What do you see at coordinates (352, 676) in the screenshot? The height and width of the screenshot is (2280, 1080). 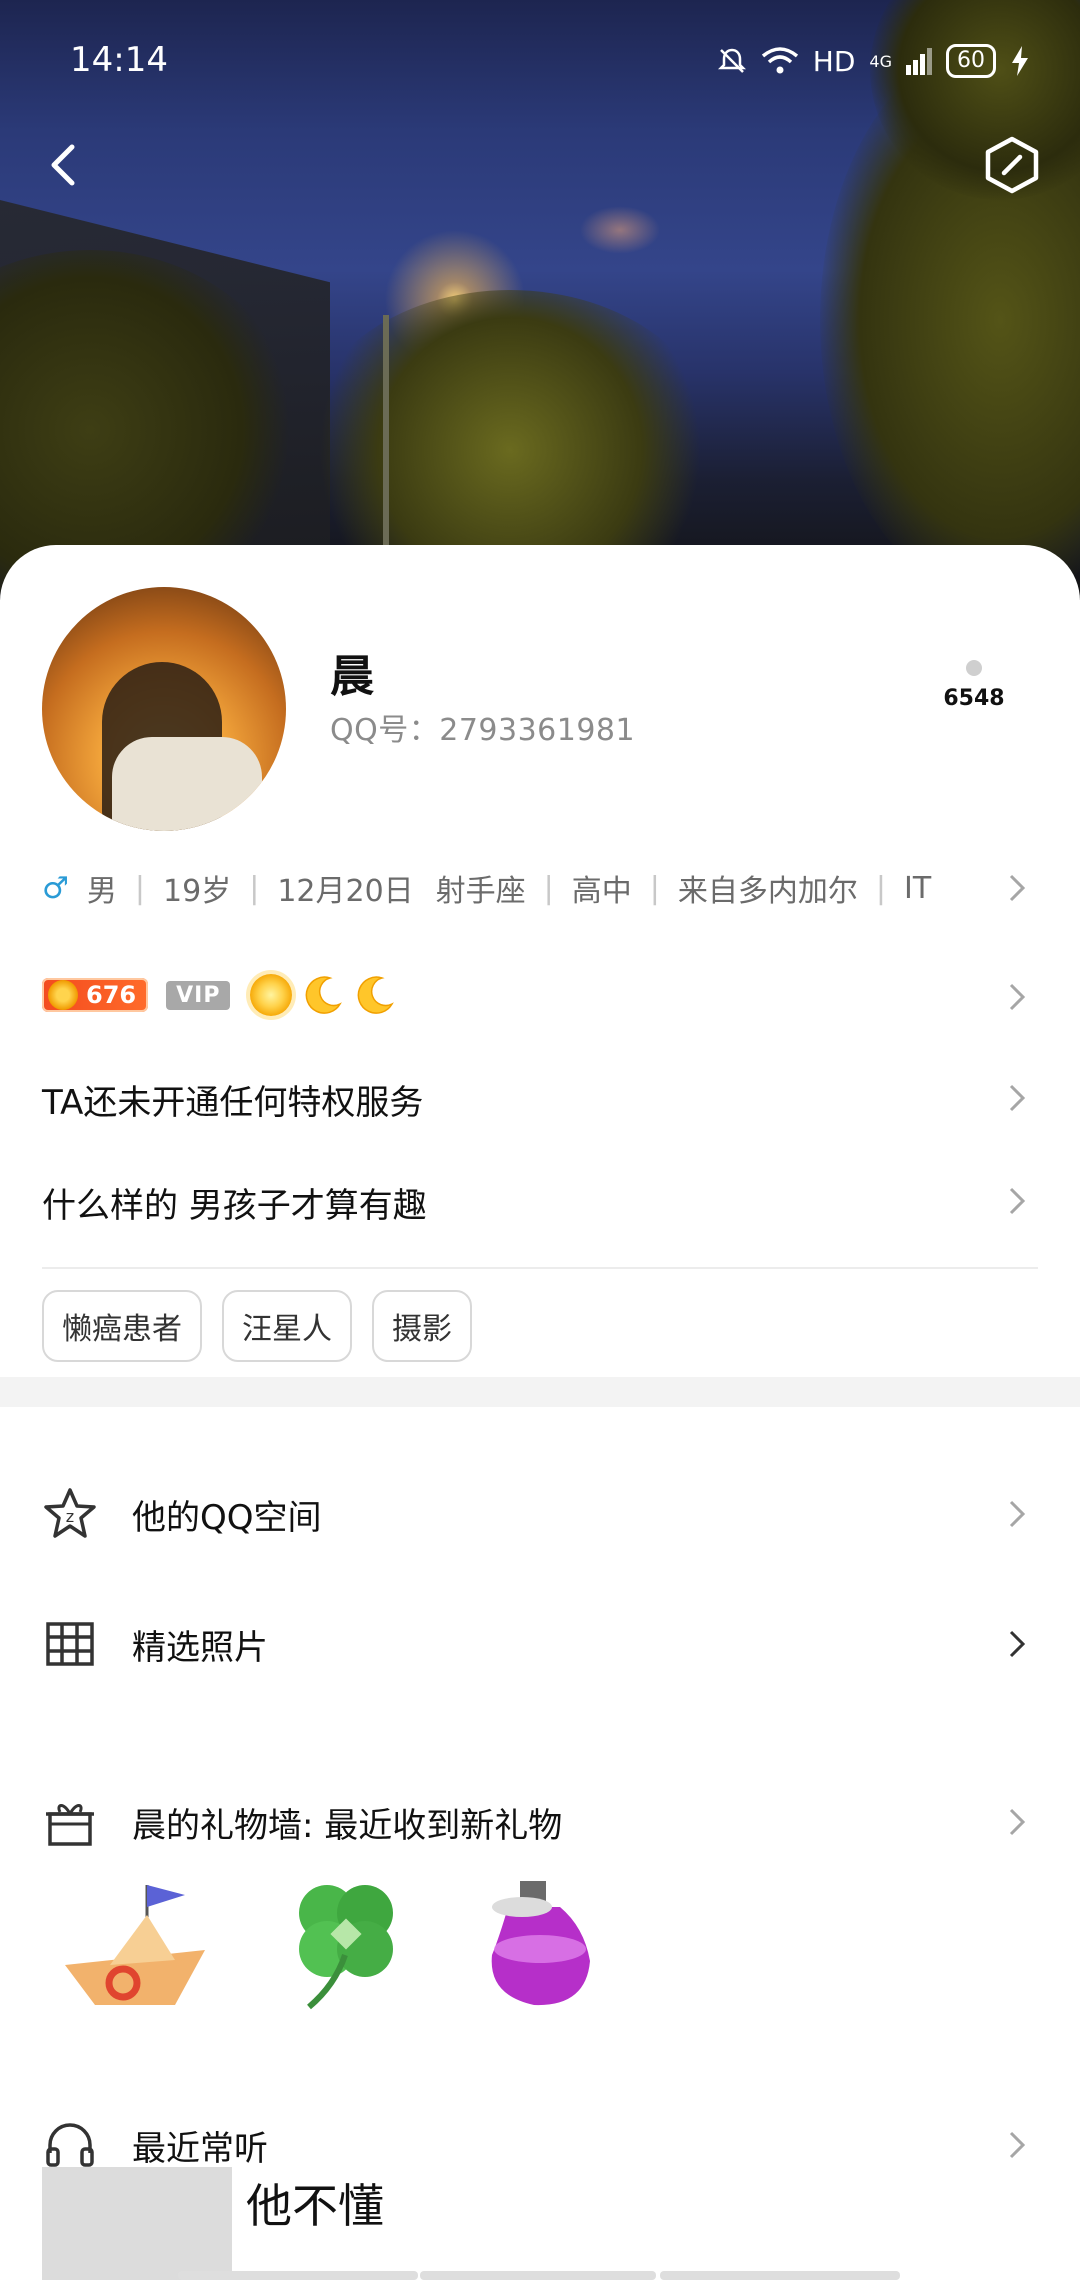 I see `profile-name: 晨` at bounding box center [352, 676].